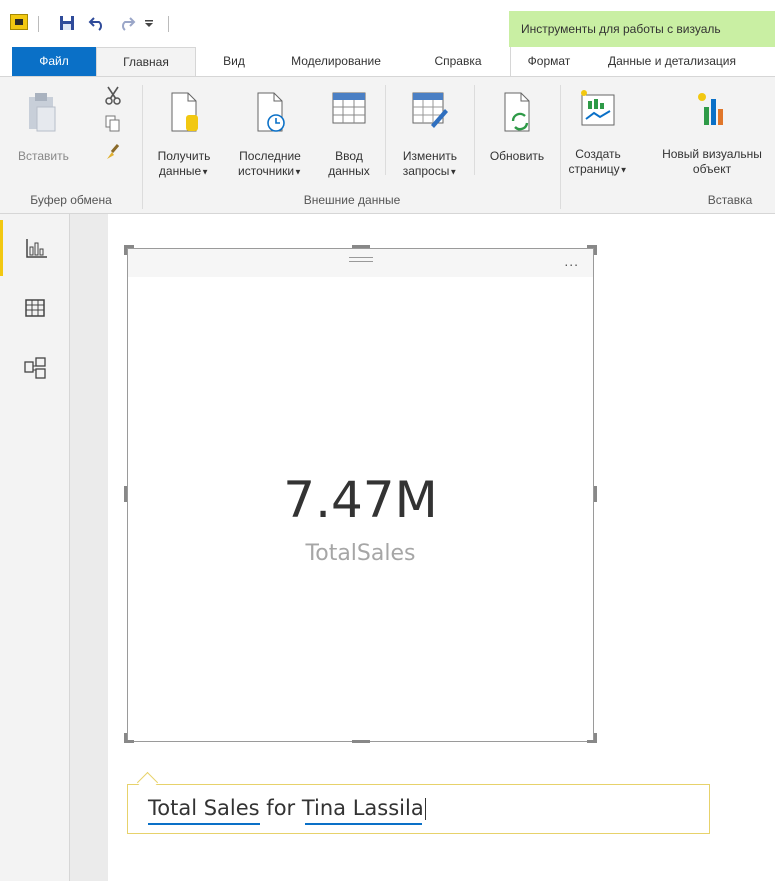 The width and height of the screenshot is (775, 881). What do you see at coordinates (35, 547) in the screenshot?
I see `view-switcher` at bounding box center [35, 547].